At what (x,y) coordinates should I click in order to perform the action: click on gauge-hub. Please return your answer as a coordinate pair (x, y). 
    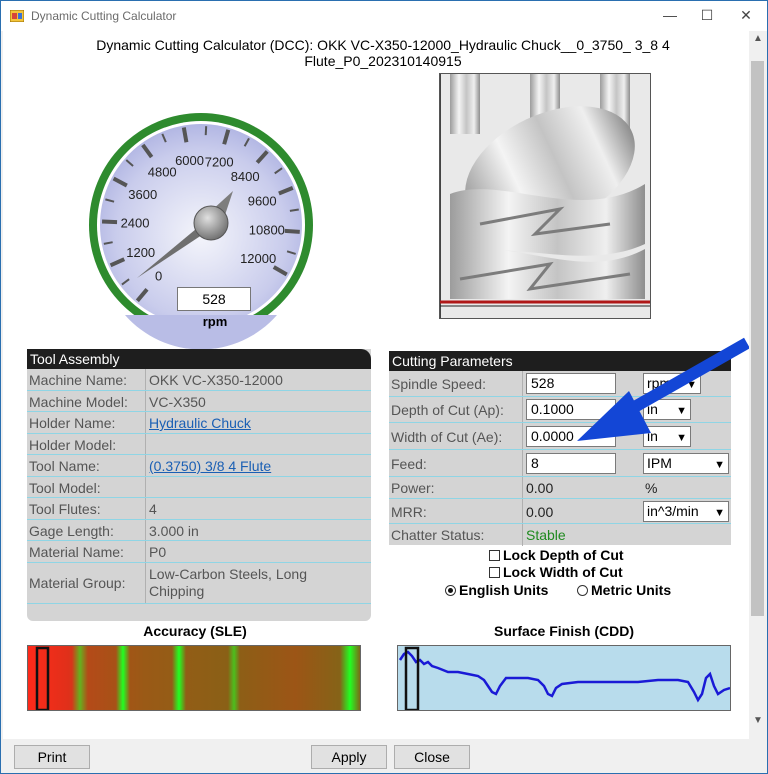
    Looking at the image, I should click on (211, 223).